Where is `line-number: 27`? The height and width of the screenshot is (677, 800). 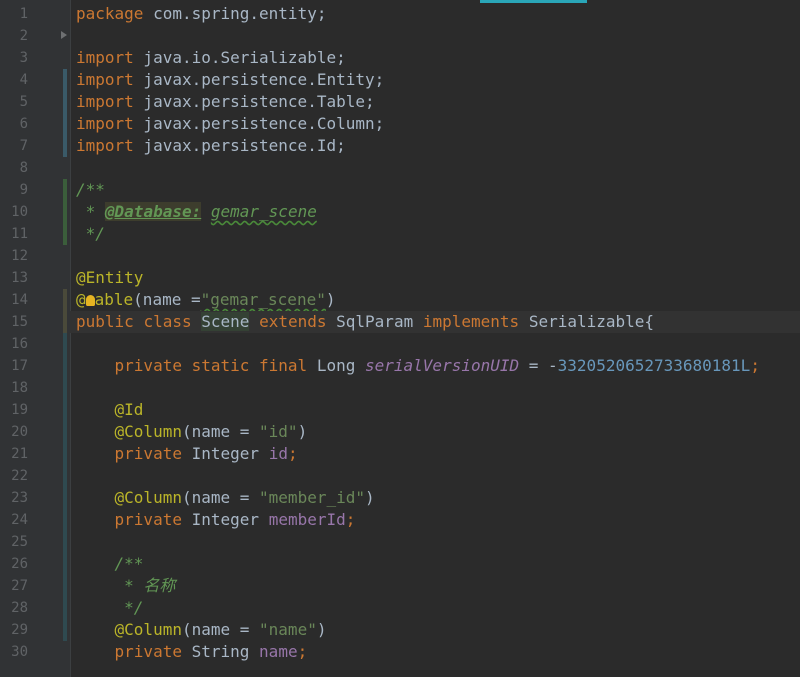
line-number: 27 is located at coordinates (19, 586).